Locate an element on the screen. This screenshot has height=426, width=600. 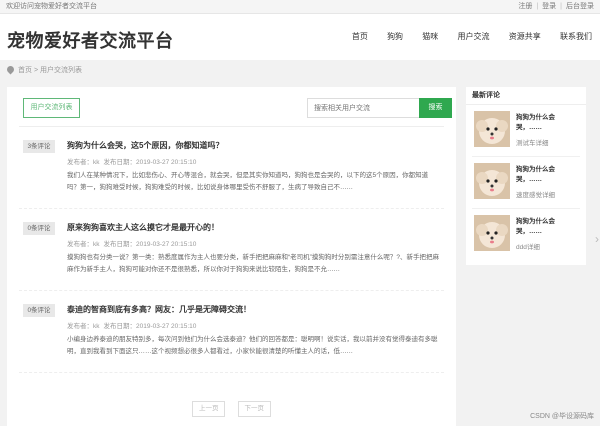
welcome-text: 欢迎访问宠物爱好者交流平台 is located at coordinates (51, 6).